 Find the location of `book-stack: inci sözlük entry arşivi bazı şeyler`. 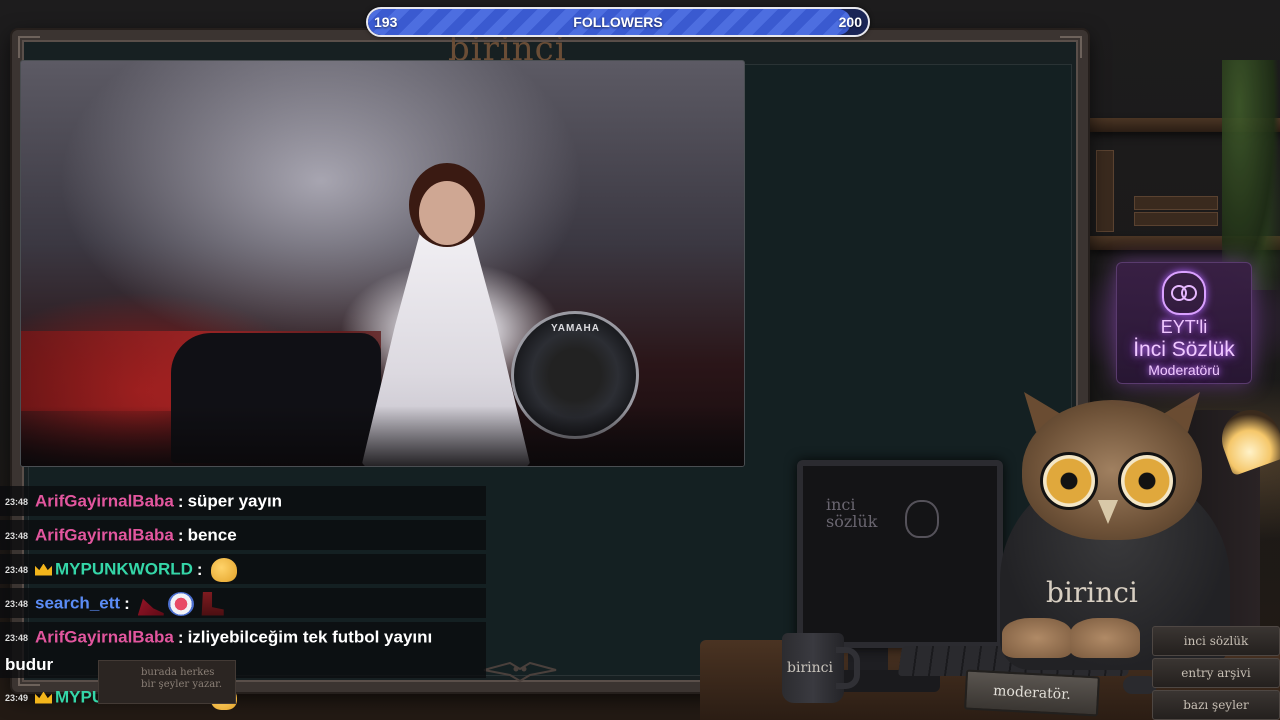

book-stack: inci sözlük entry arşivi bazı şeyler is located at coordinates (1216, 673).